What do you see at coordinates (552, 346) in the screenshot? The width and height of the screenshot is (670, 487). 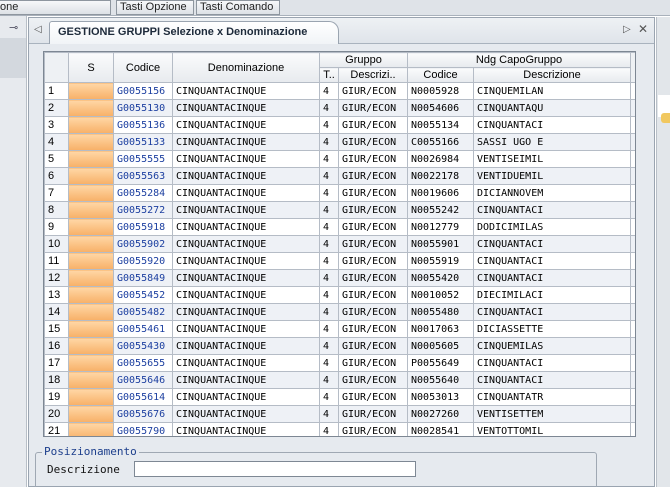 I see `ndg-descrizione-cell: CINQUEMILAS` at bounding box center [552, 346].